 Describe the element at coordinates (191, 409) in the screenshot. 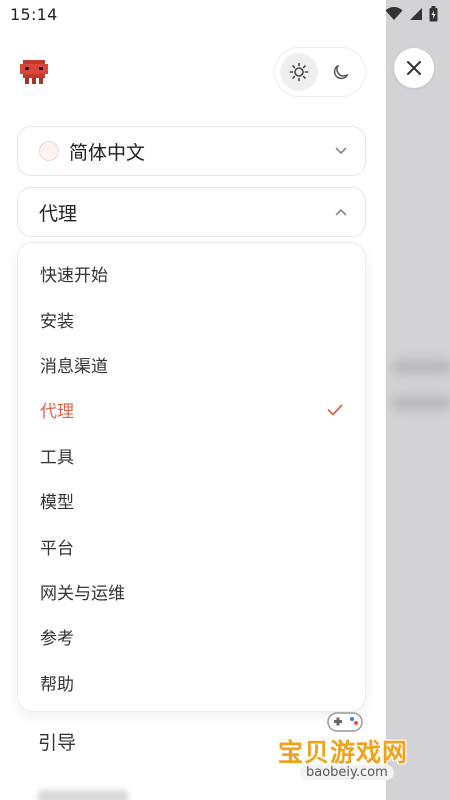

I see `dropdown-item-agent: 代理` at that location.